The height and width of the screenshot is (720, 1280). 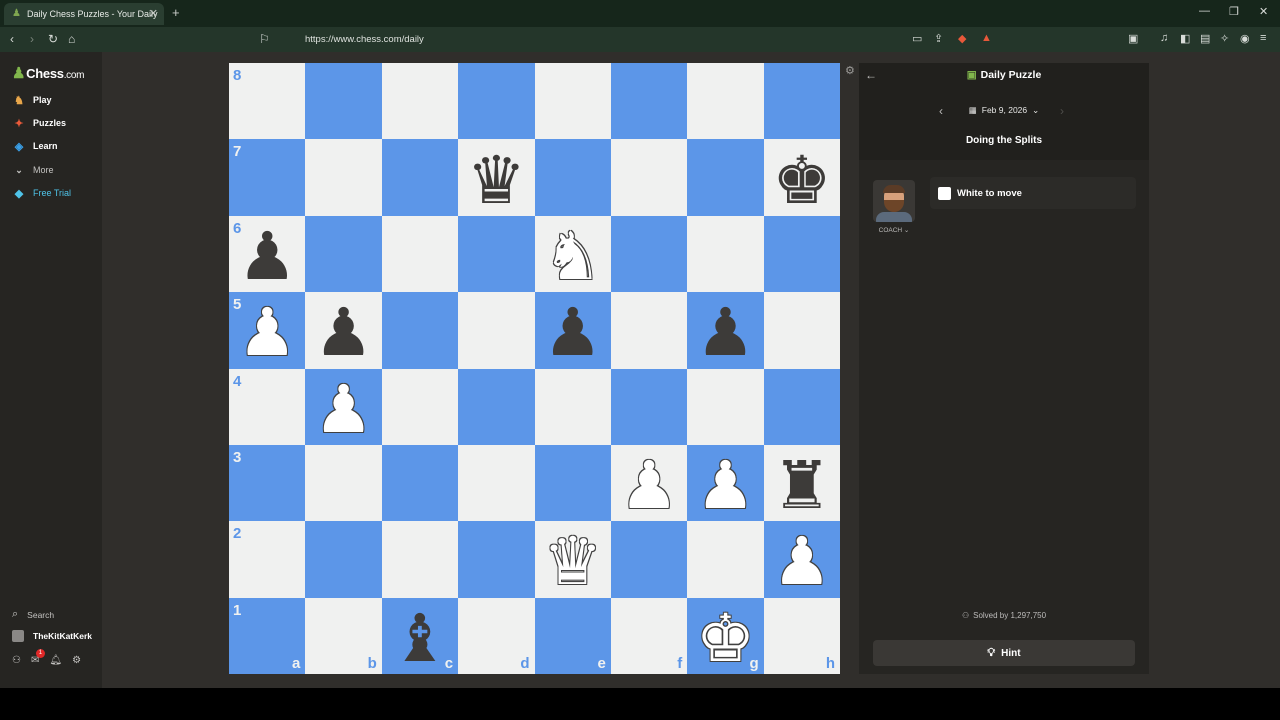 What do you see at coordinates (33, 614) in the screenshot?
I see `sidebar-search: ⌕ Search` at bounding box center [33, 614].